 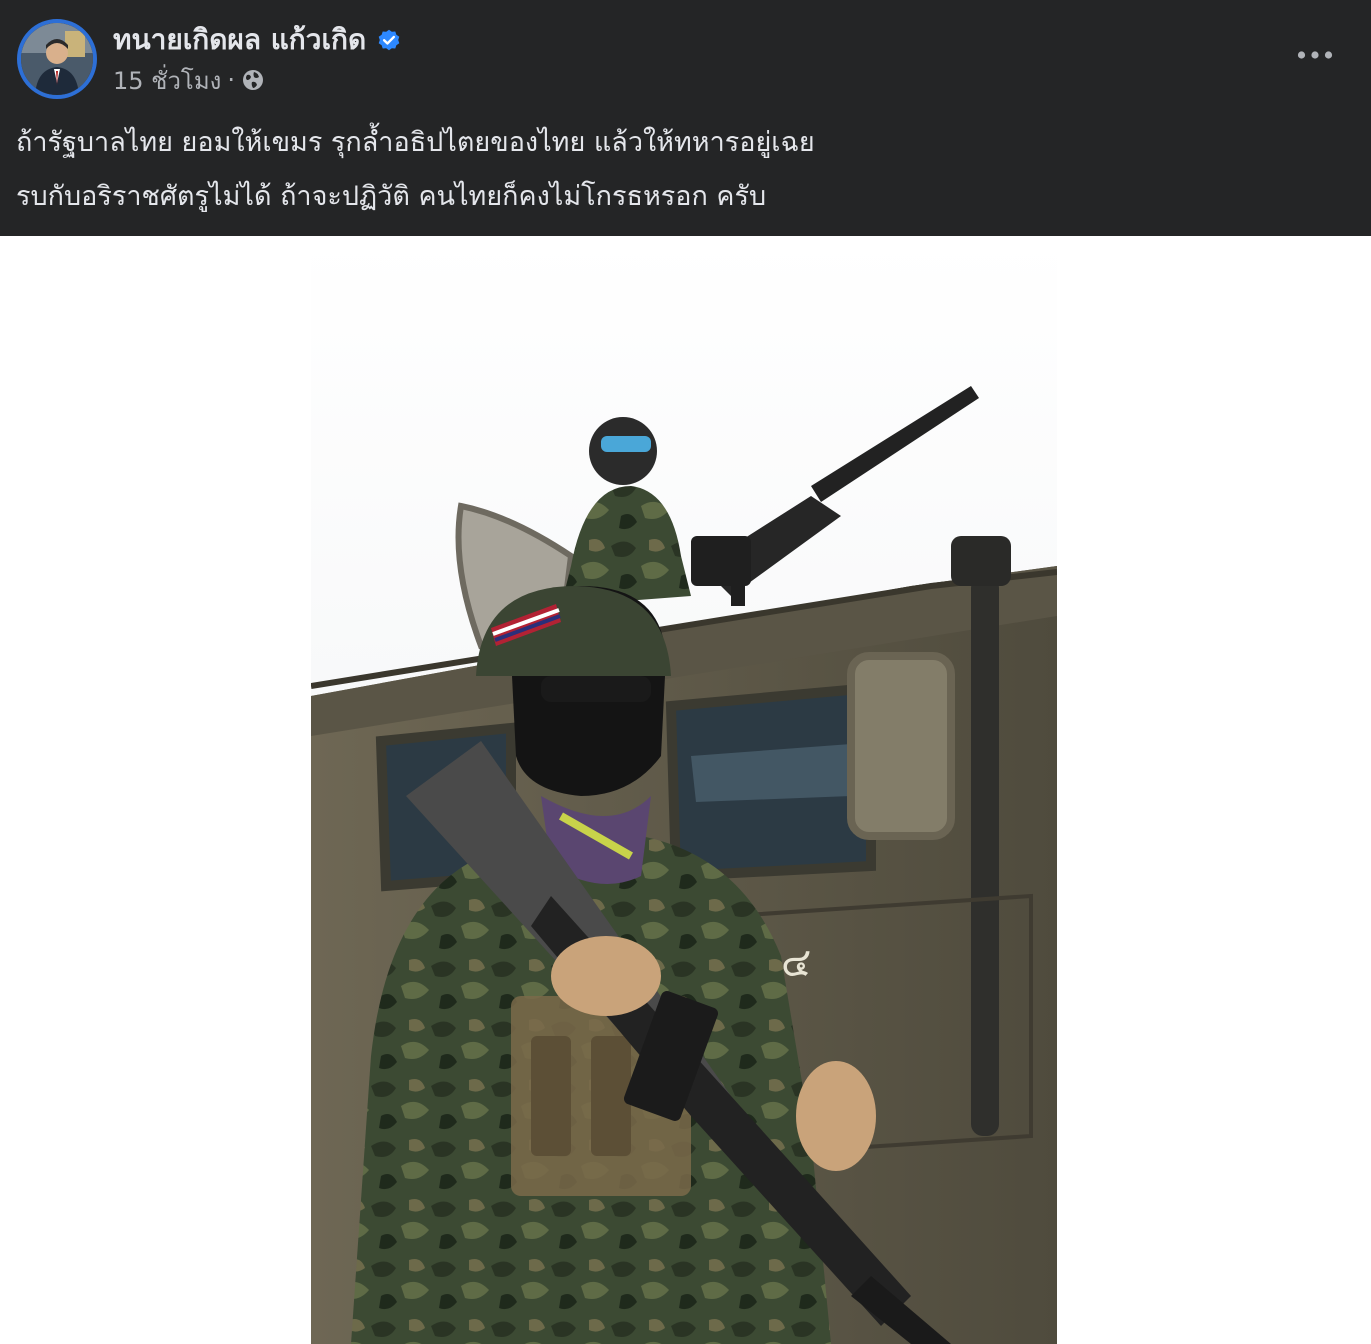 I want to click on more-options-button, so click(x=1315, y=55).